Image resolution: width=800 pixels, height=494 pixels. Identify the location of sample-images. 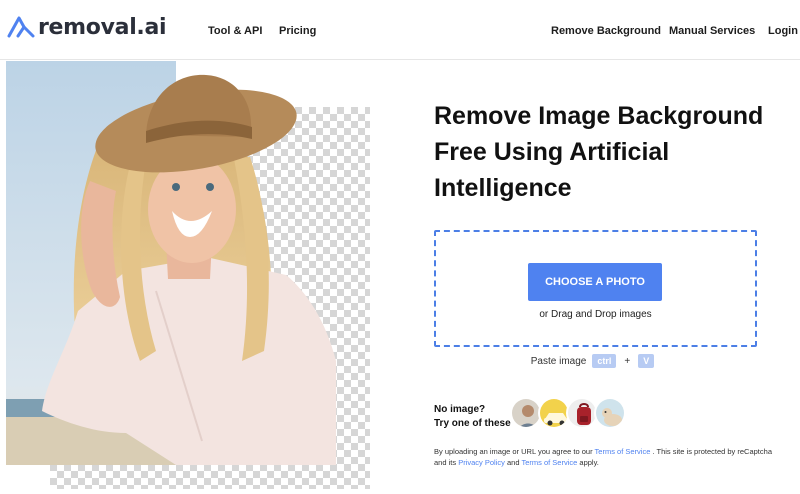
(568, 413).